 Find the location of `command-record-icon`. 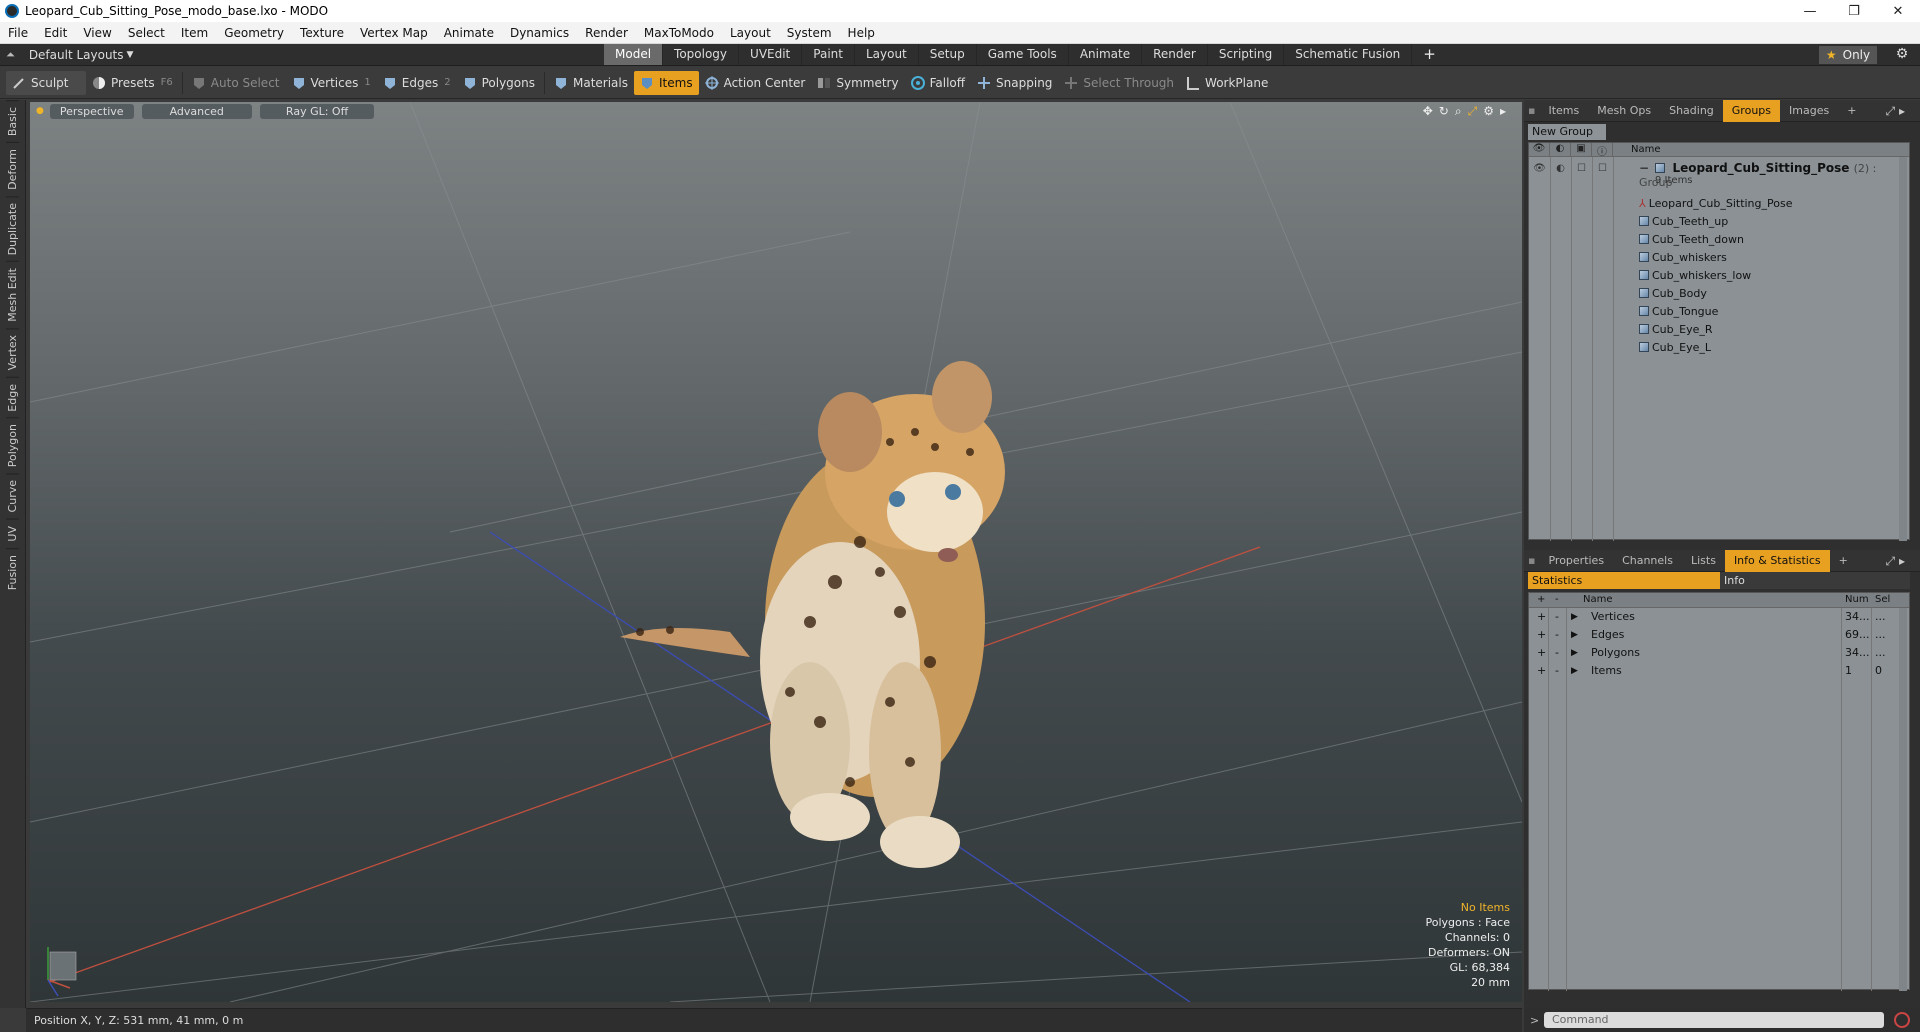

command-record-icon is located at coordinates (1902, 1020).